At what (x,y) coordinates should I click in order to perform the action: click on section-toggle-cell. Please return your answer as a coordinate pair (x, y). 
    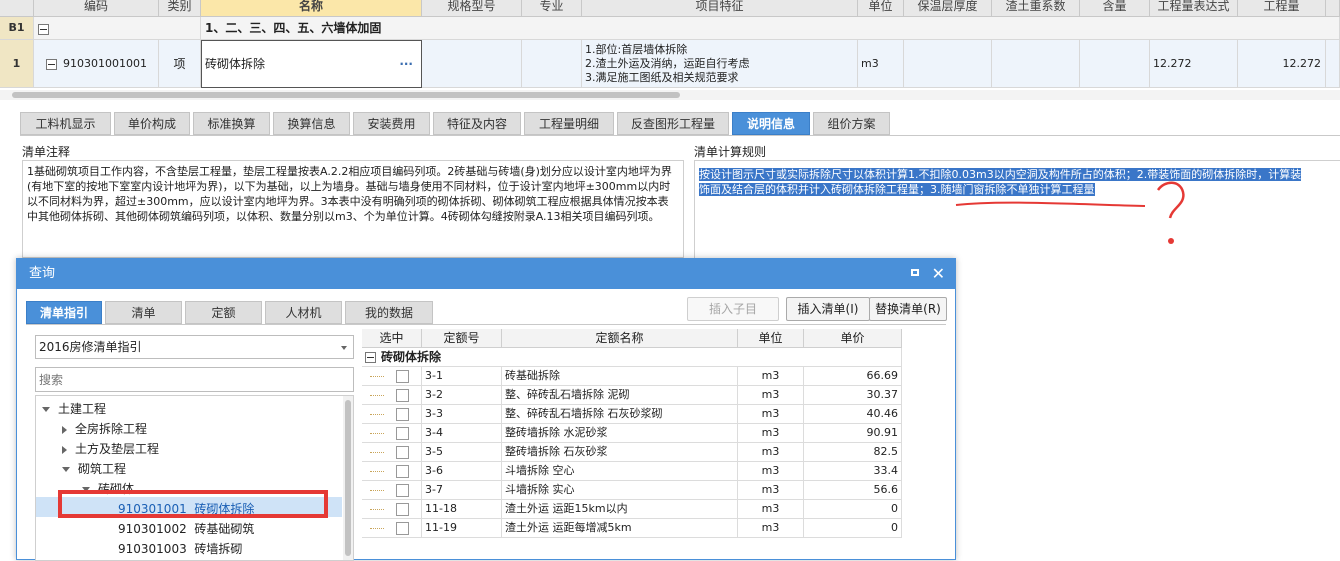
    Looking at the image, I should click on (117, 28).